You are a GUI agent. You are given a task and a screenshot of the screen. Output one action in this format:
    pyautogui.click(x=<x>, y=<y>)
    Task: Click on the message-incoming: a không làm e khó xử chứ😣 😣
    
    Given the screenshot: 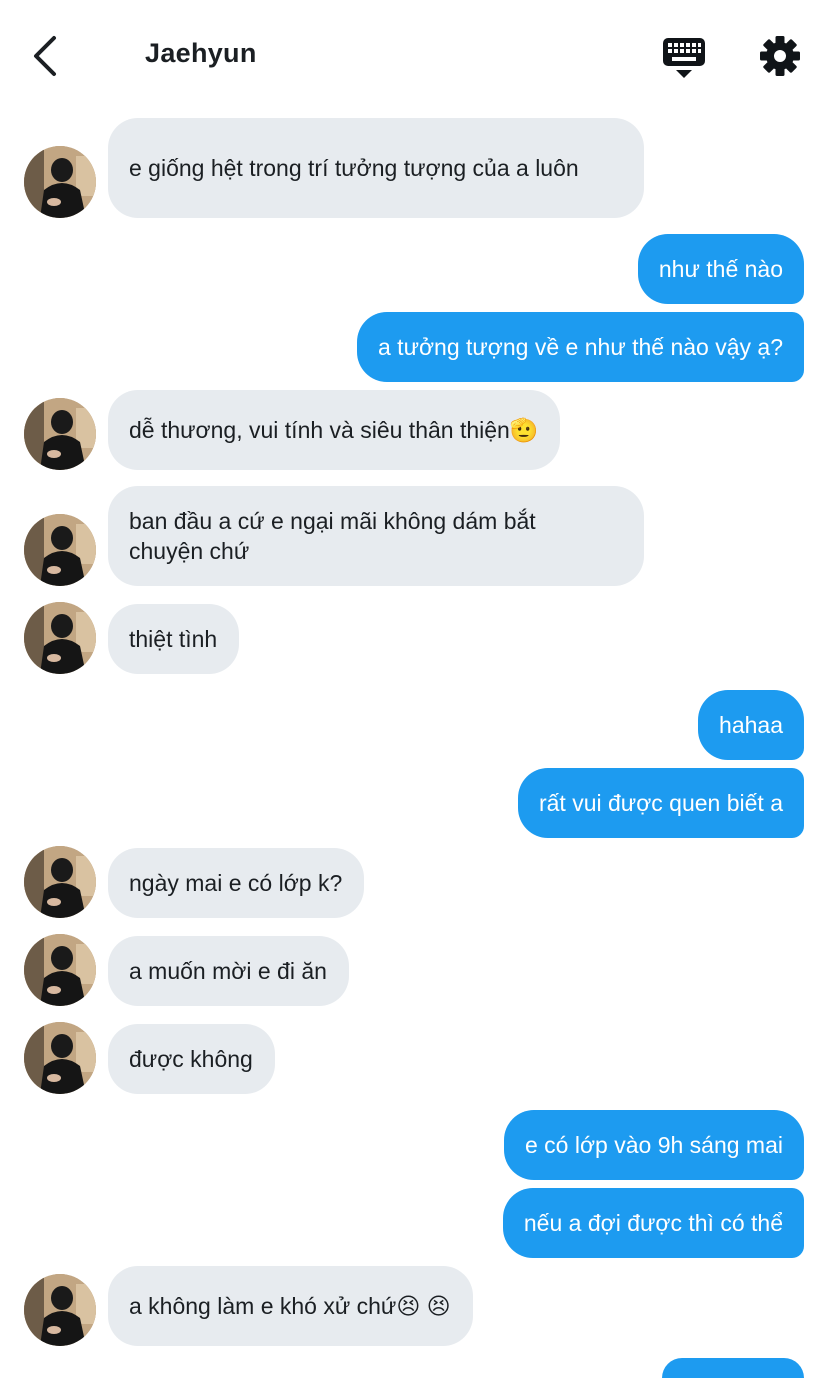 What is the action you would take?
    pyautogui.click(x=290, y=1306)
    